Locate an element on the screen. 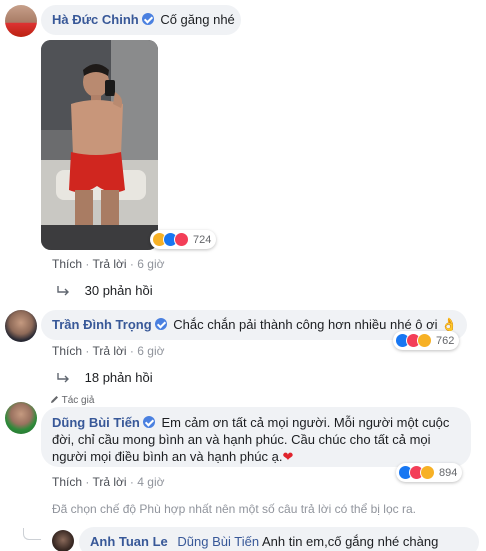 The height and width of the screenshot is (551, 486). comment-text: Cố găng nhé is located at coordinates (197, 19).